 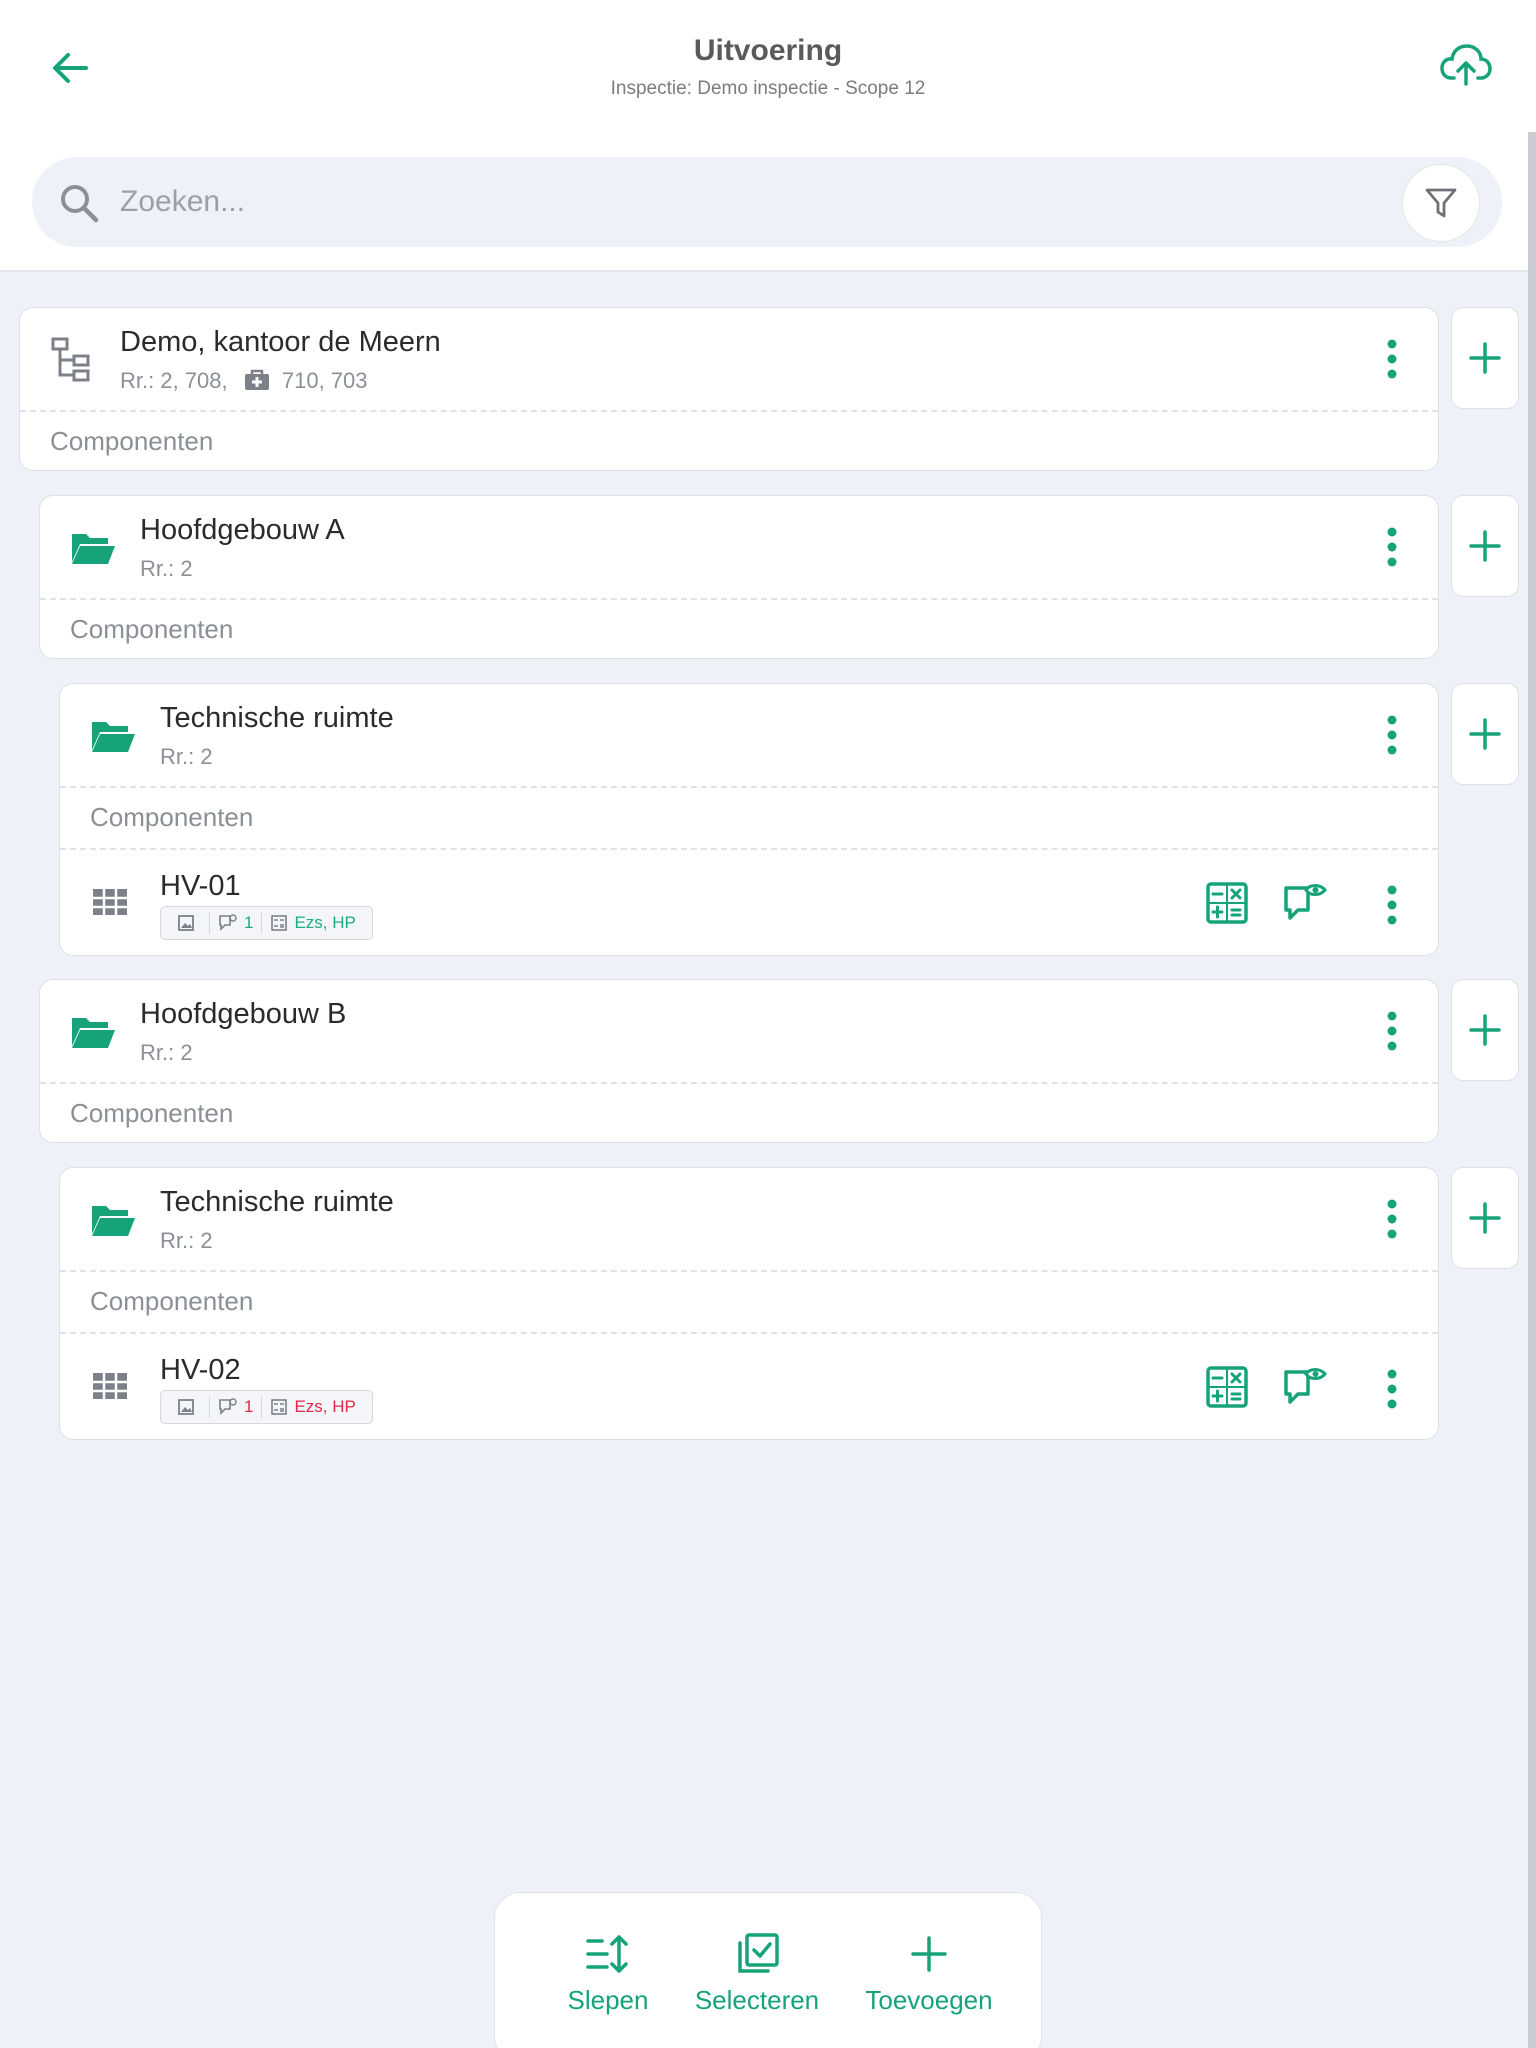 I want to click on cloud-upload-button, so click(x=1466, y=65).